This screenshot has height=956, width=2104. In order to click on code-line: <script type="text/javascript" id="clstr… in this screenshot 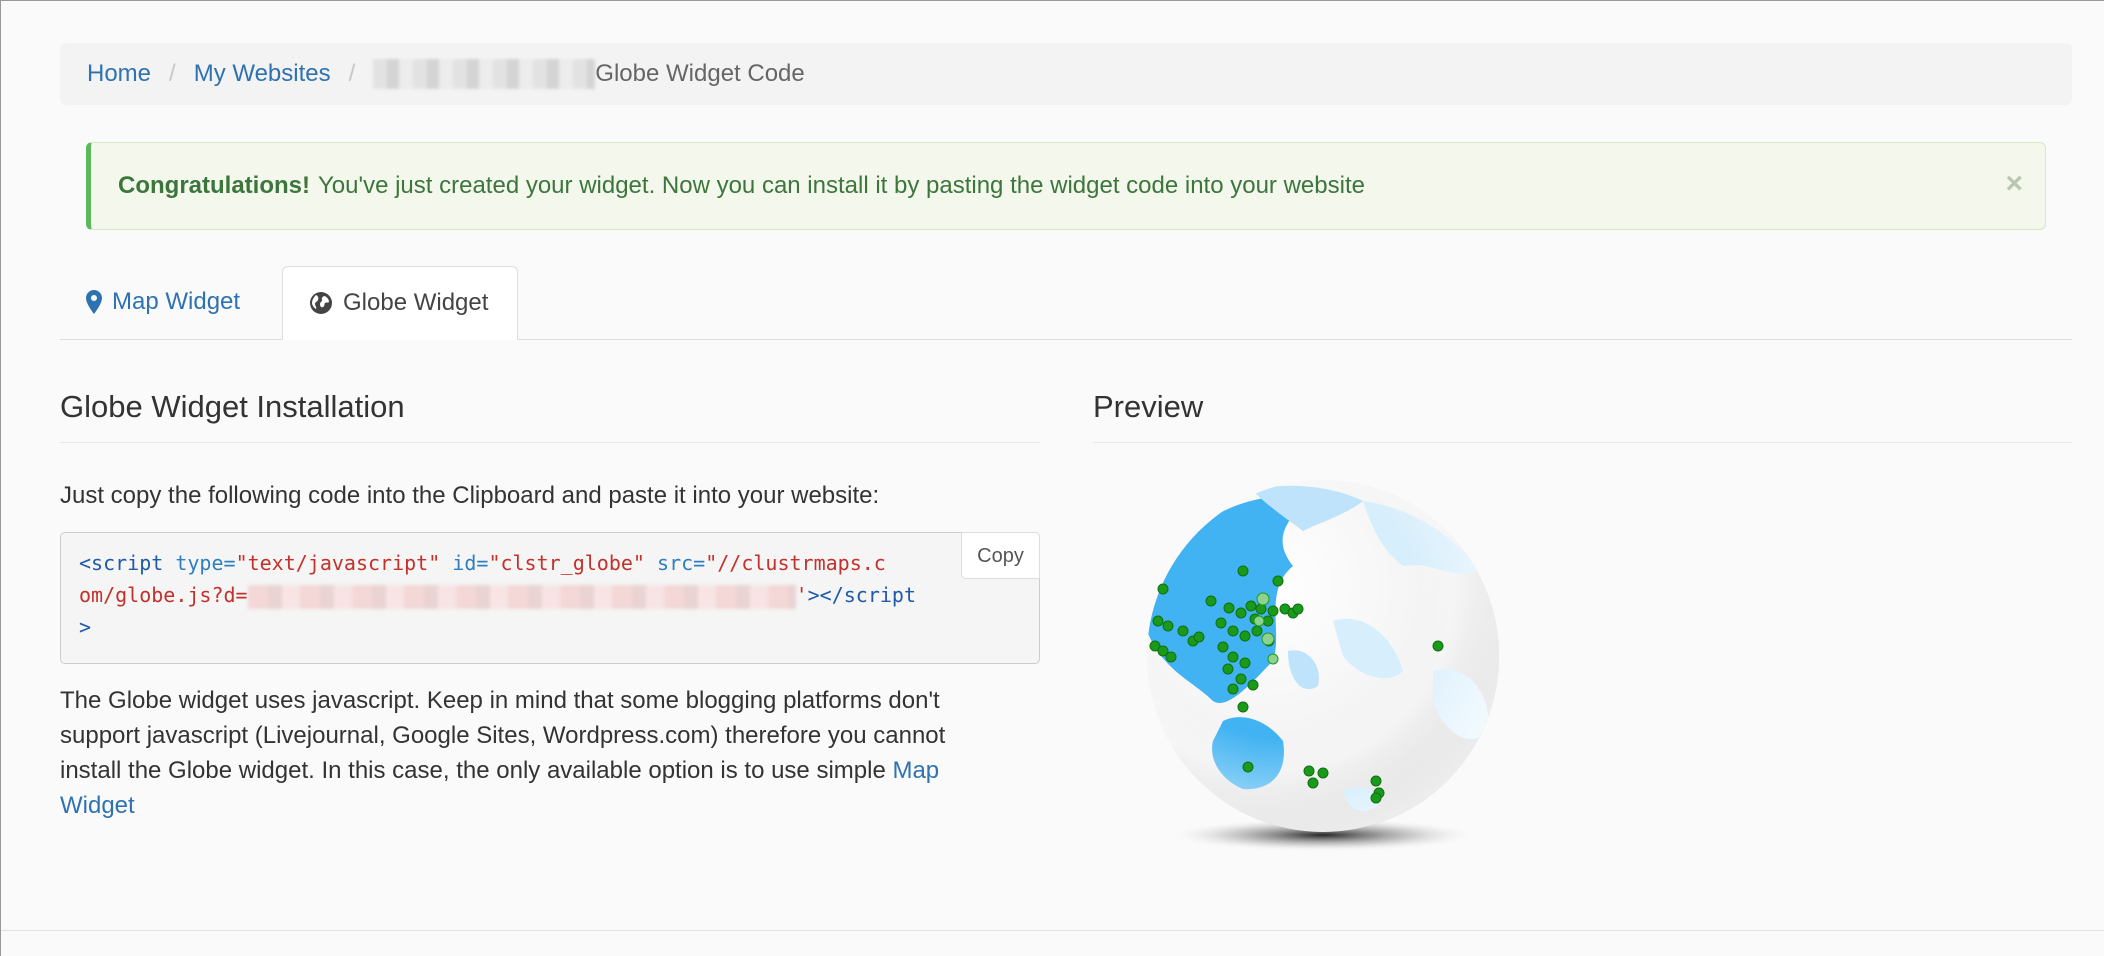, I will do `click(482, 563)`.